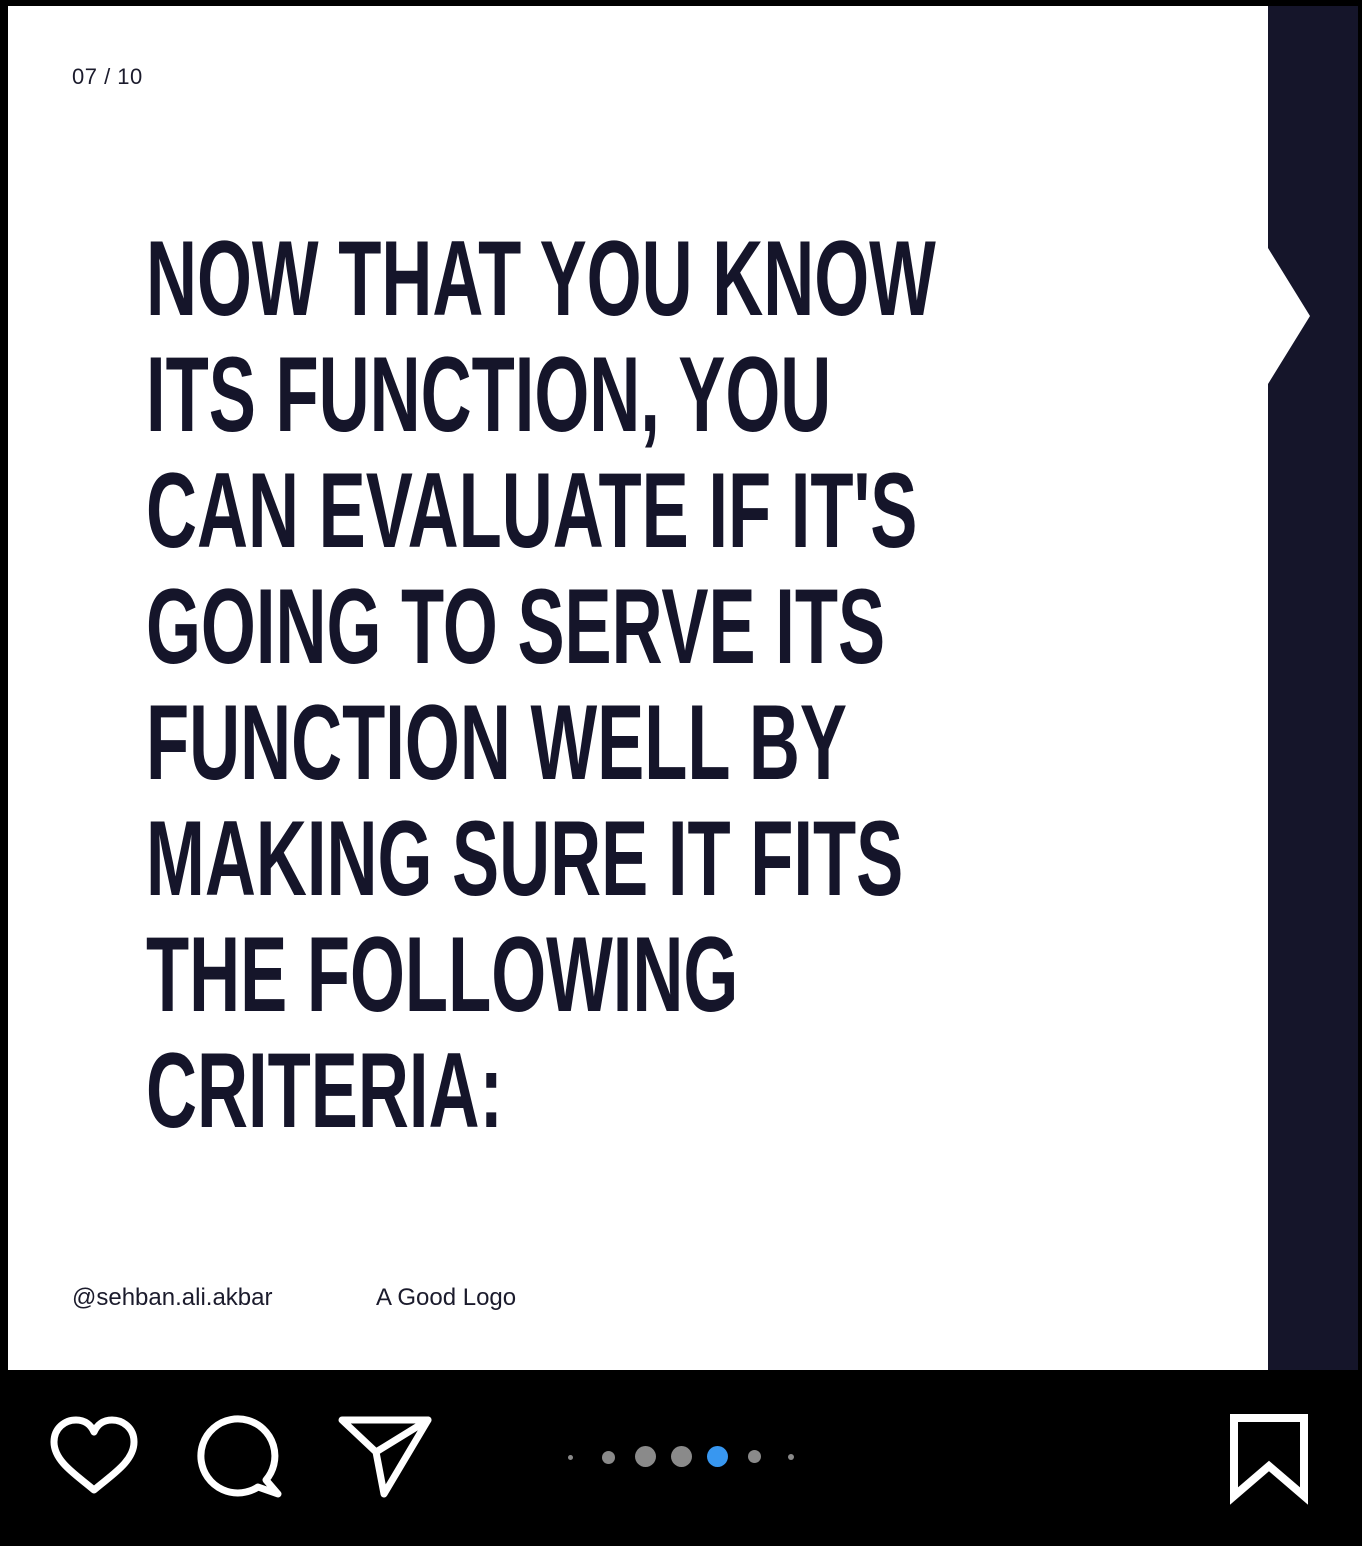 This screenshot has height=1546, width=1362. What do you see at coordinates (241, 1457) in the screenshot?
I see `comment-icon` at bounding box center [241, 1457].